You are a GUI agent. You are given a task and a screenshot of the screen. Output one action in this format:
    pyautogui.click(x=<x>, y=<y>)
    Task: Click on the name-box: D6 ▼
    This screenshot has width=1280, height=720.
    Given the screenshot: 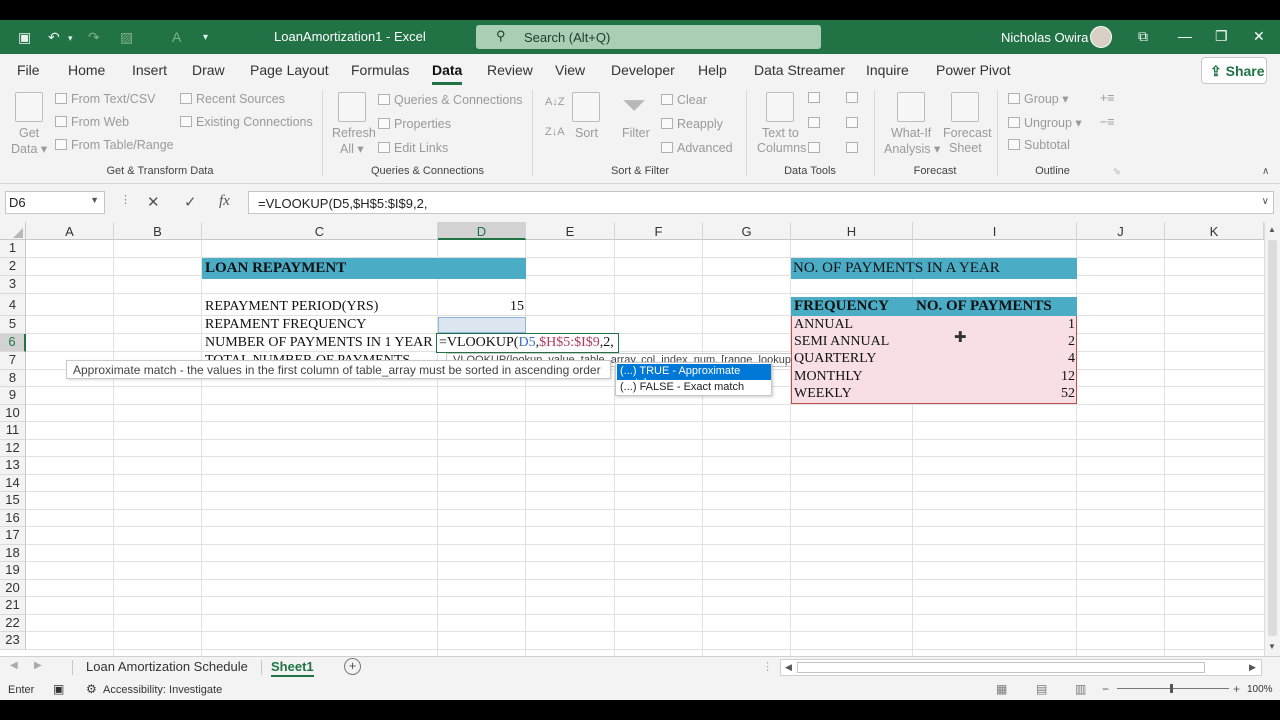 What is the action you would take?
    pyautogui.click(x=55, y=202)
    